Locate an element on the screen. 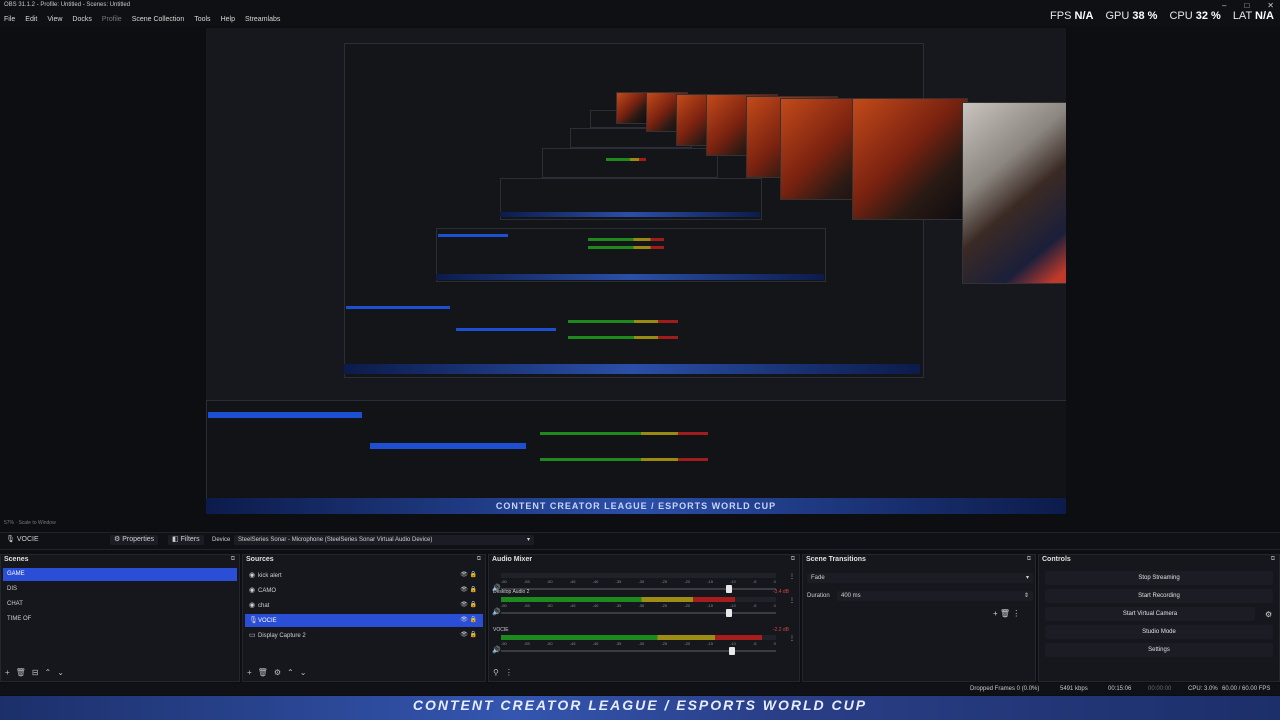 Image resolution: width=1280 pixels, height=720 pixels. meter-scale: -60 -55 -50 -45 -40 -35 -30 -25 -20 -15 -10 -5 0 is located at coordinates (638, 581).